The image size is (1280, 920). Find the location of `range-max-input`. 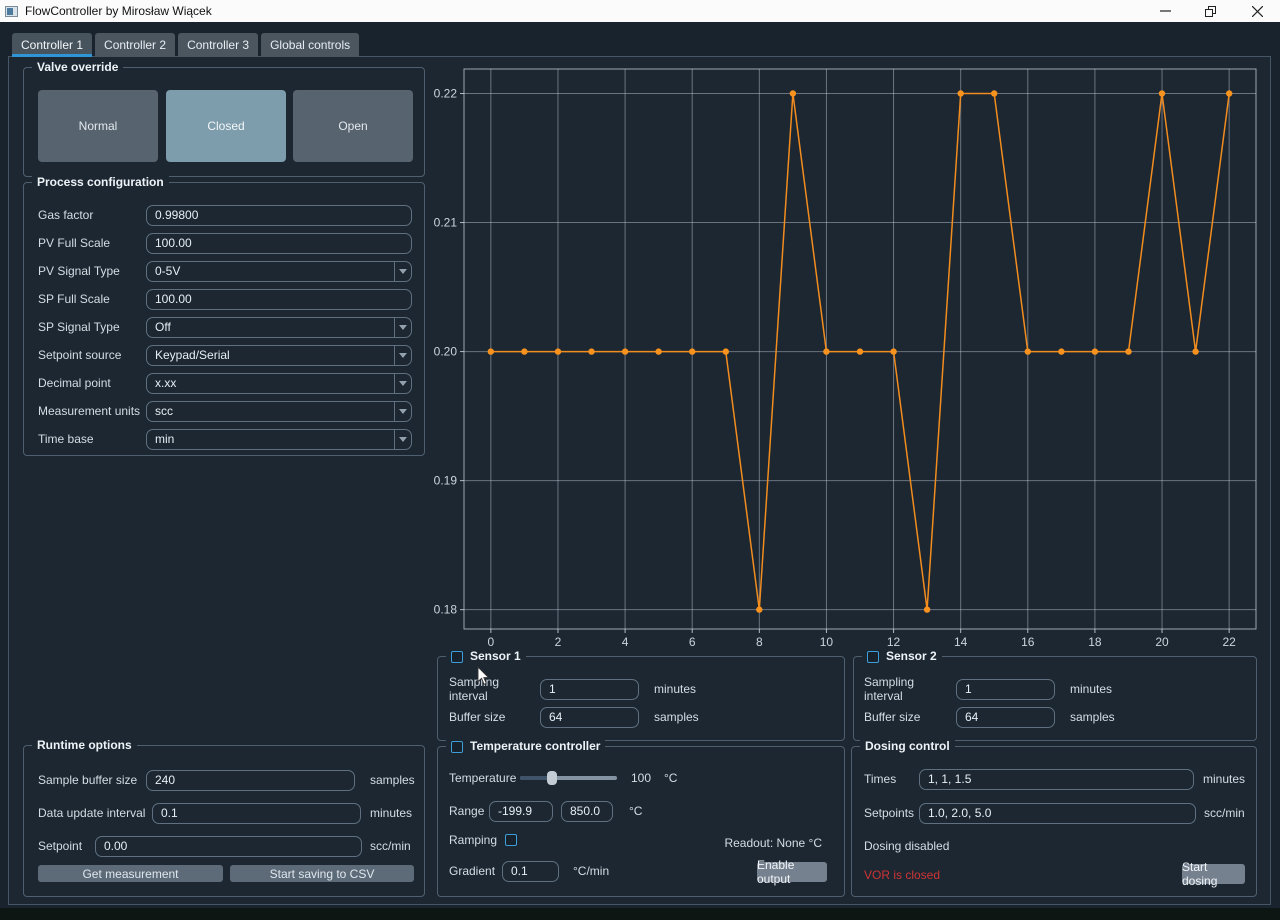

range-max-input is located at coordinates (587, 811).